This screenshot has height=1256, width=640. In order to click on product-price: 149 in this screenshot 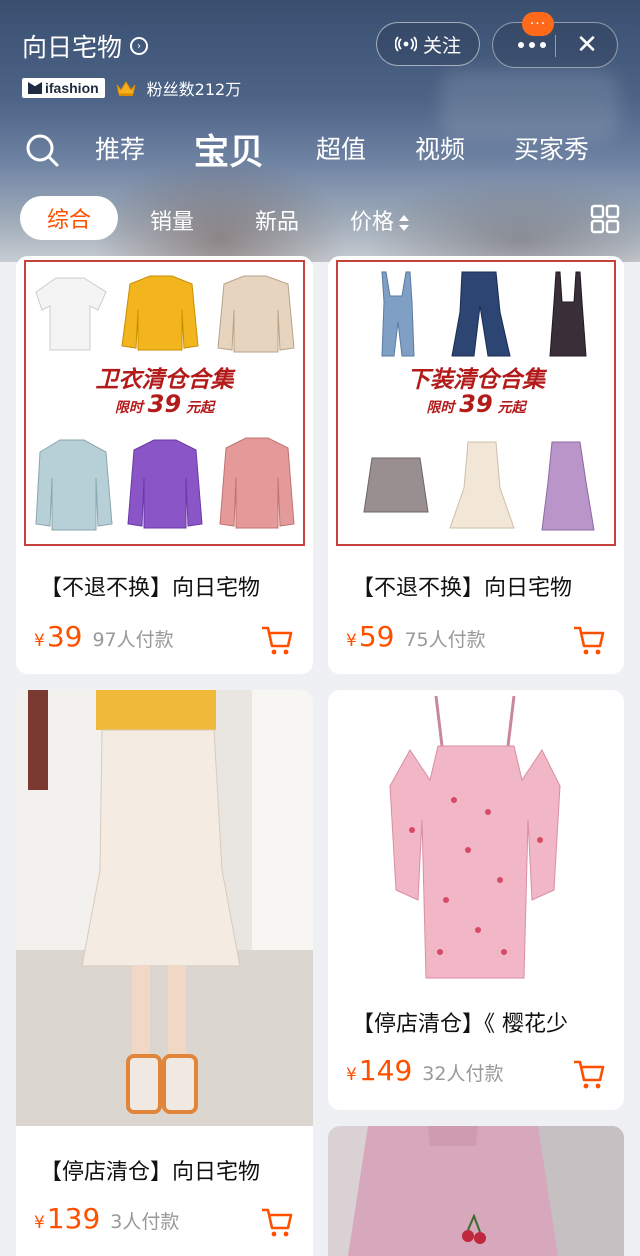, I will do `click(385, 1070)`.